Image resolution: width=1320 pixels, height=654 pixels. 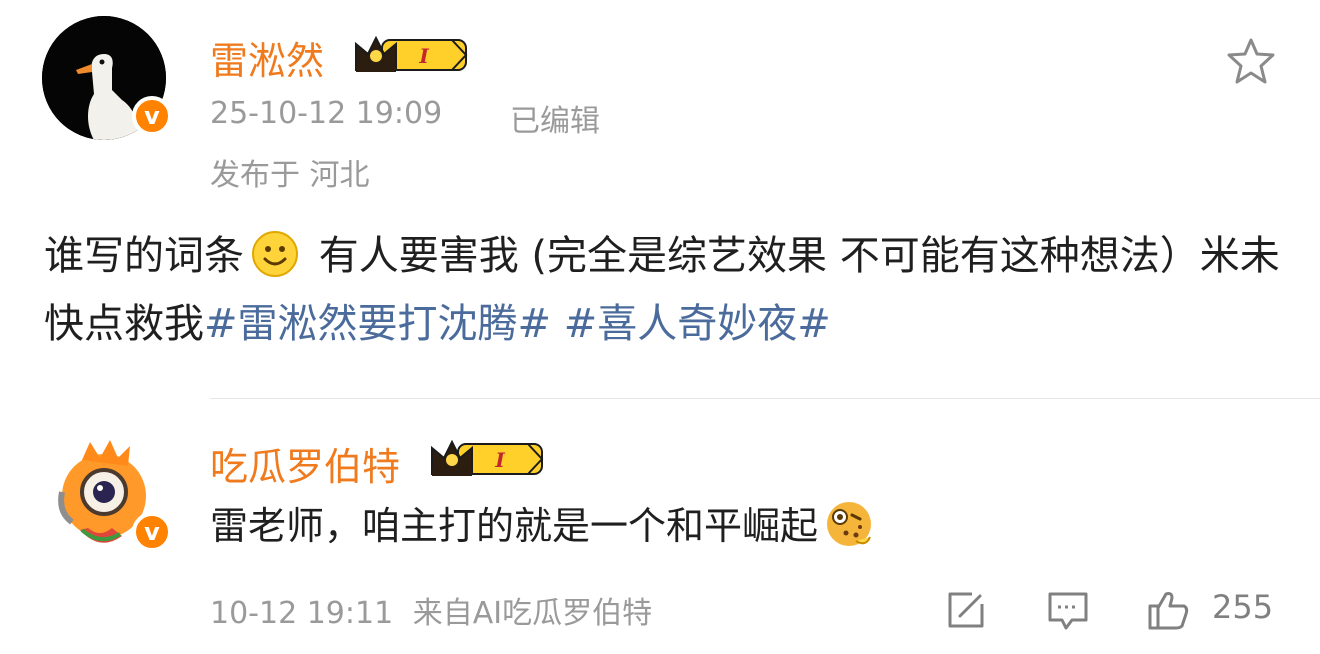 What do you see at coordinates (849, 524) in the screenshot?
I see `cookie-emoji-icon` at bounding box center [849, 524].